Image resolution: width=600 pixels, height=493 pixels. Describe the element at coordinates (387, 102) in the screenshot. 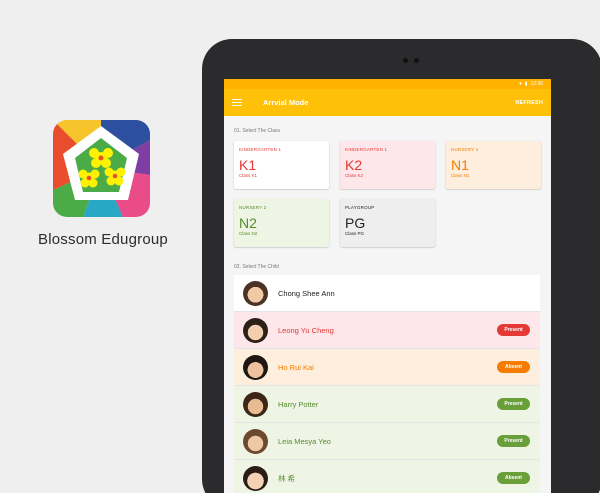

I see `app-bar: Arrvial Mode REFRESH` at that location.